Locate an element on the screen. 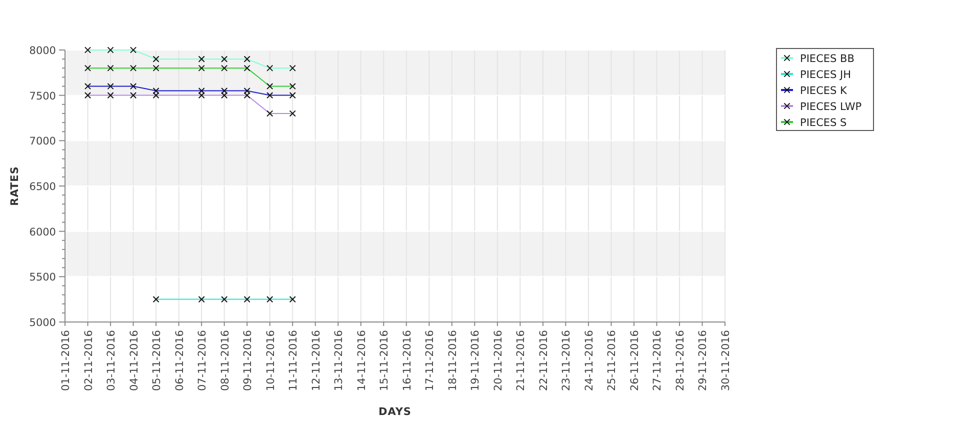 The image size is (975, 429). x-tick-label: 25-11-2016 is located at coordinates (612, 361).